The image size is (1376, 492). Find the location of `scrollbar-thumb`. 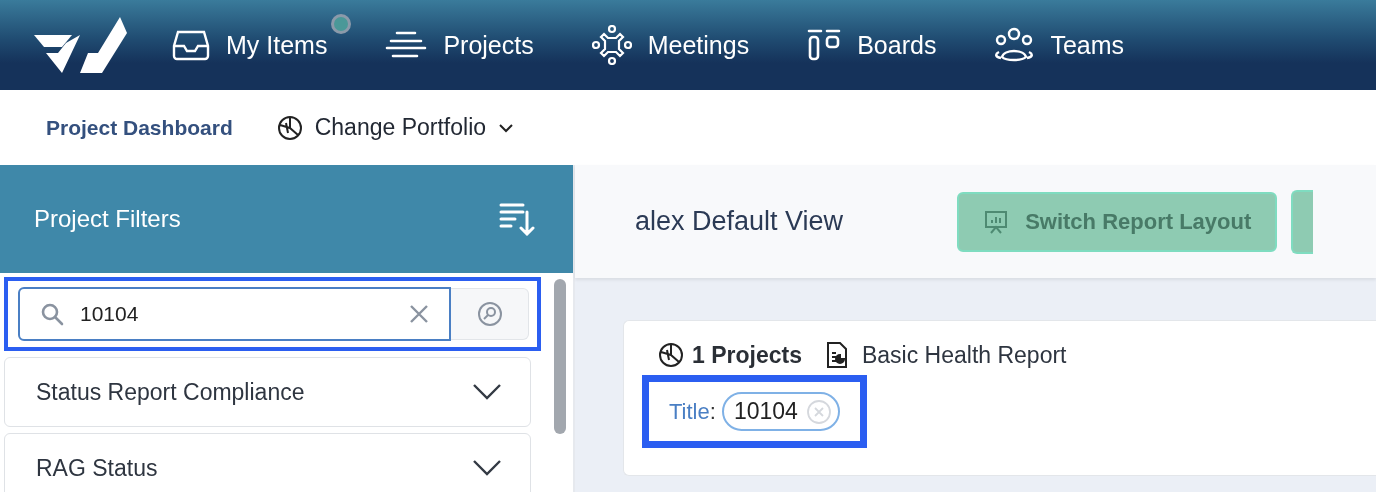

scrollbar-thumb is located at coordinates (560, 356).